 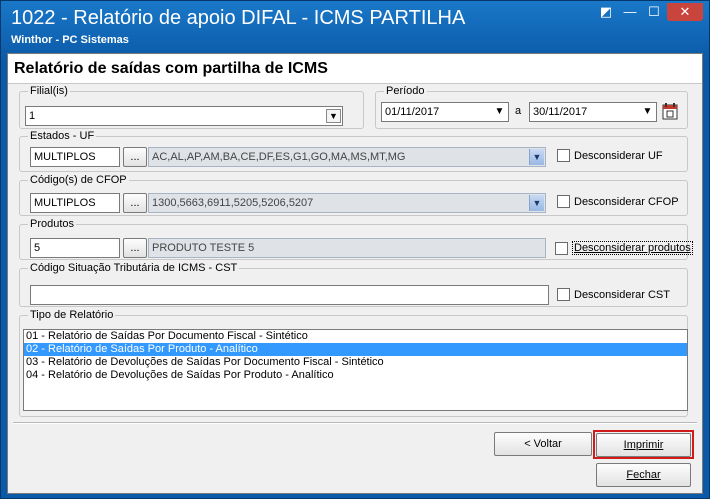 I want to click on calendar-icon, so click(x=670, y=111).